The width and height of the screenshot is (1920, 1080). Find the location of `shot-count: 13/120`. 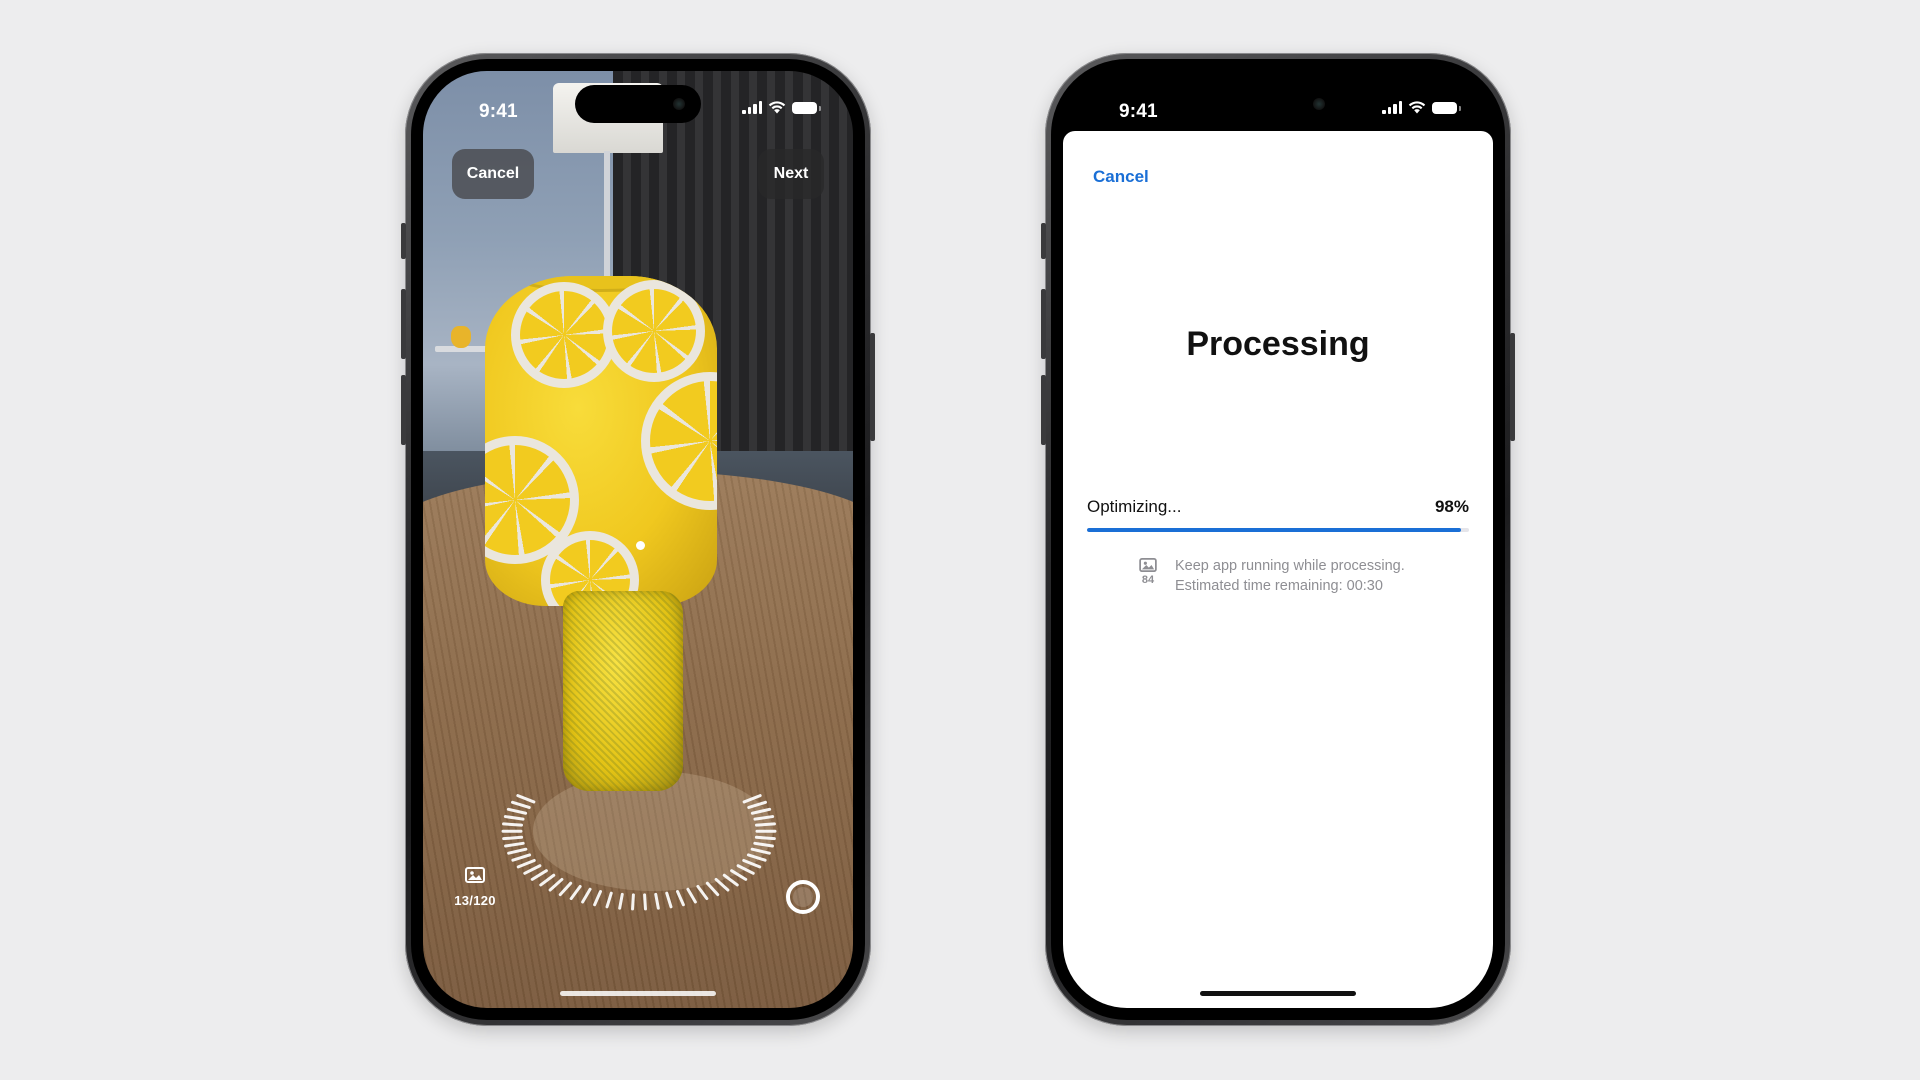

shot-count: 13/120 is located at coordinates (475, 900).